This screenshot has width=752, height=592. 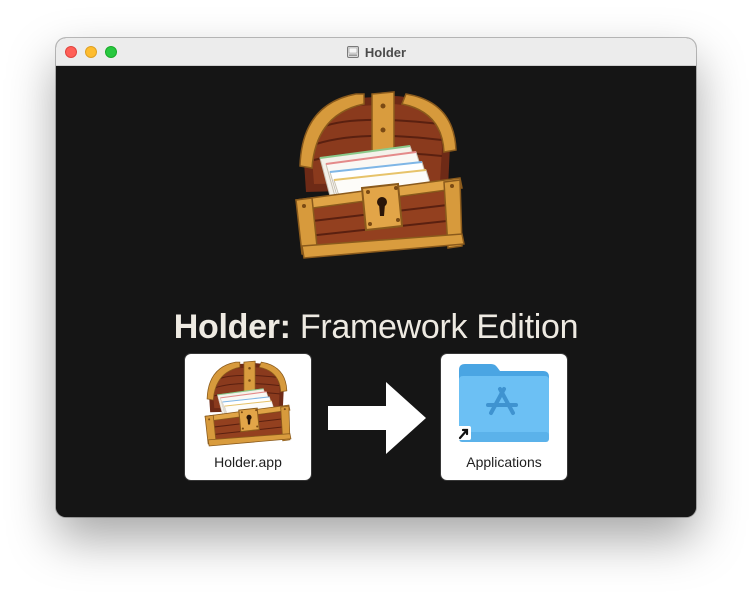 What do you see at coordinates (352, 52) in the screenshot?
I see `disk-image-icon` at bounding box center [352, 52].